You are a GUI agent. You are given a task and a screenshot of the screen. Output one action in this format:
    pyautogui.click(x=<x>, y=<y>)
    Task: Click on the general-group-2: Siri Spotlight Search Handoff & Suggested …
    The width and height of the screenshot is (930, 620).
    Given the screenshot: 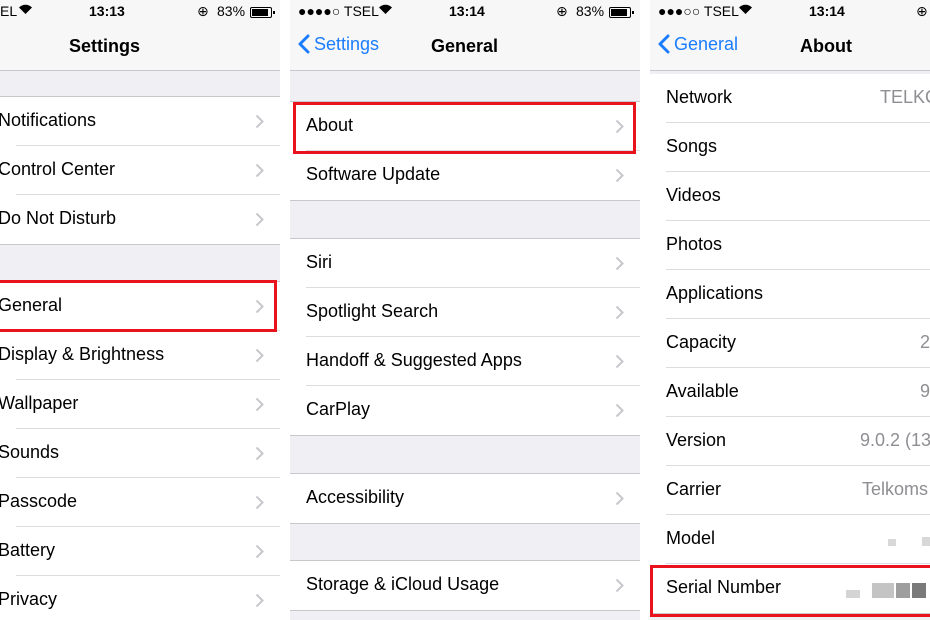 What is the action you would take?
    pyautogui.click(x=465, y=337)
    